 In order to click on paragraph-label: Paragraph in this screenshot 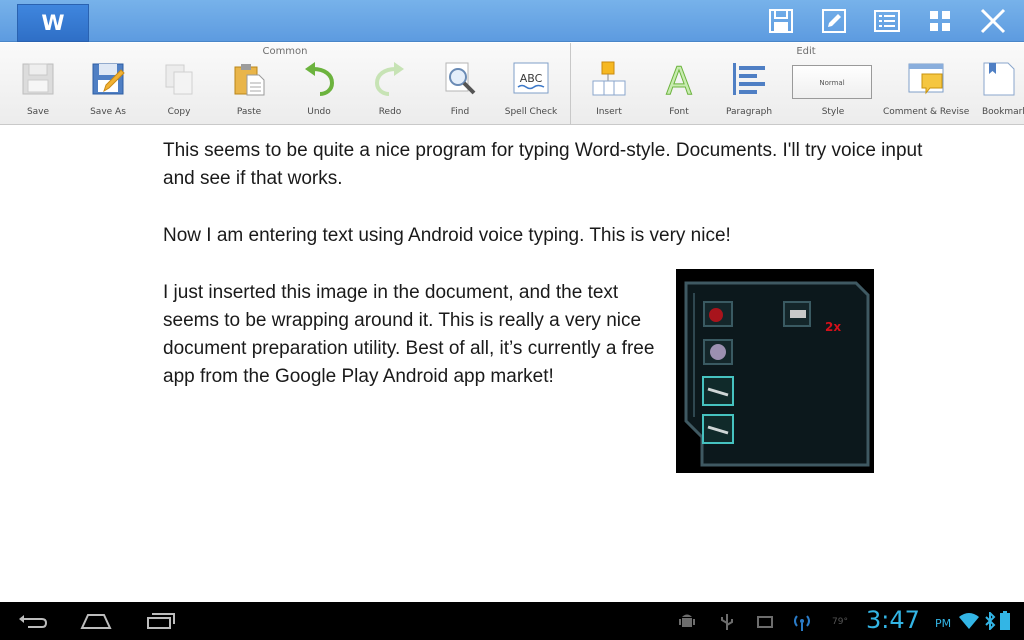, I will do `click(749, 112)`.